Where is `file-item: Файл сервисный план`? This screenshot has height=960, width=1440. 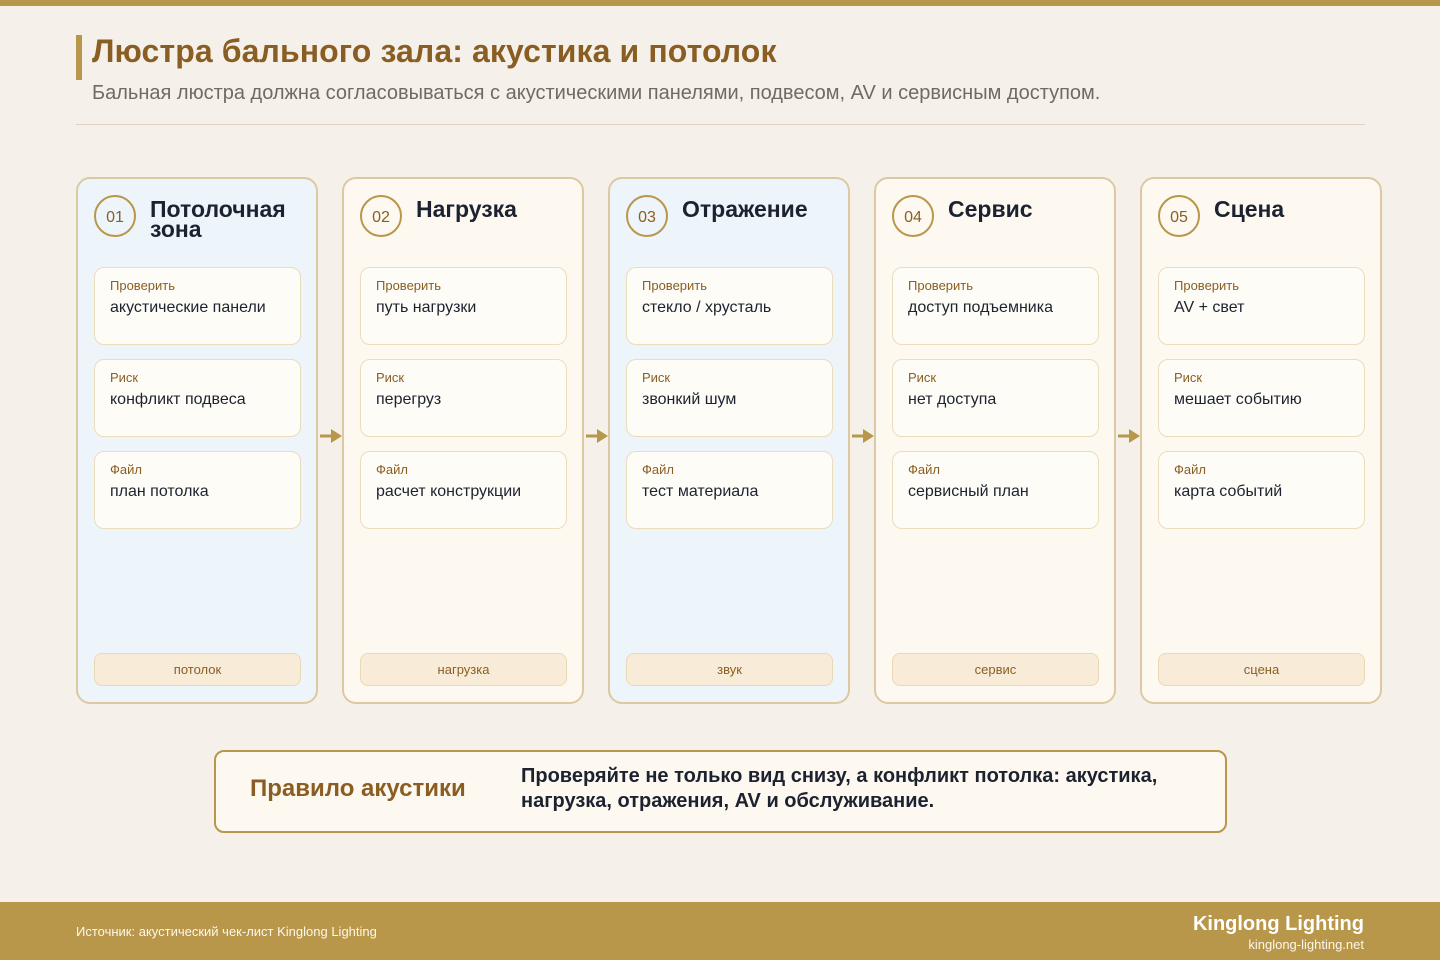
file-item: Файл сервисный план is located at coordinates (995, 490).